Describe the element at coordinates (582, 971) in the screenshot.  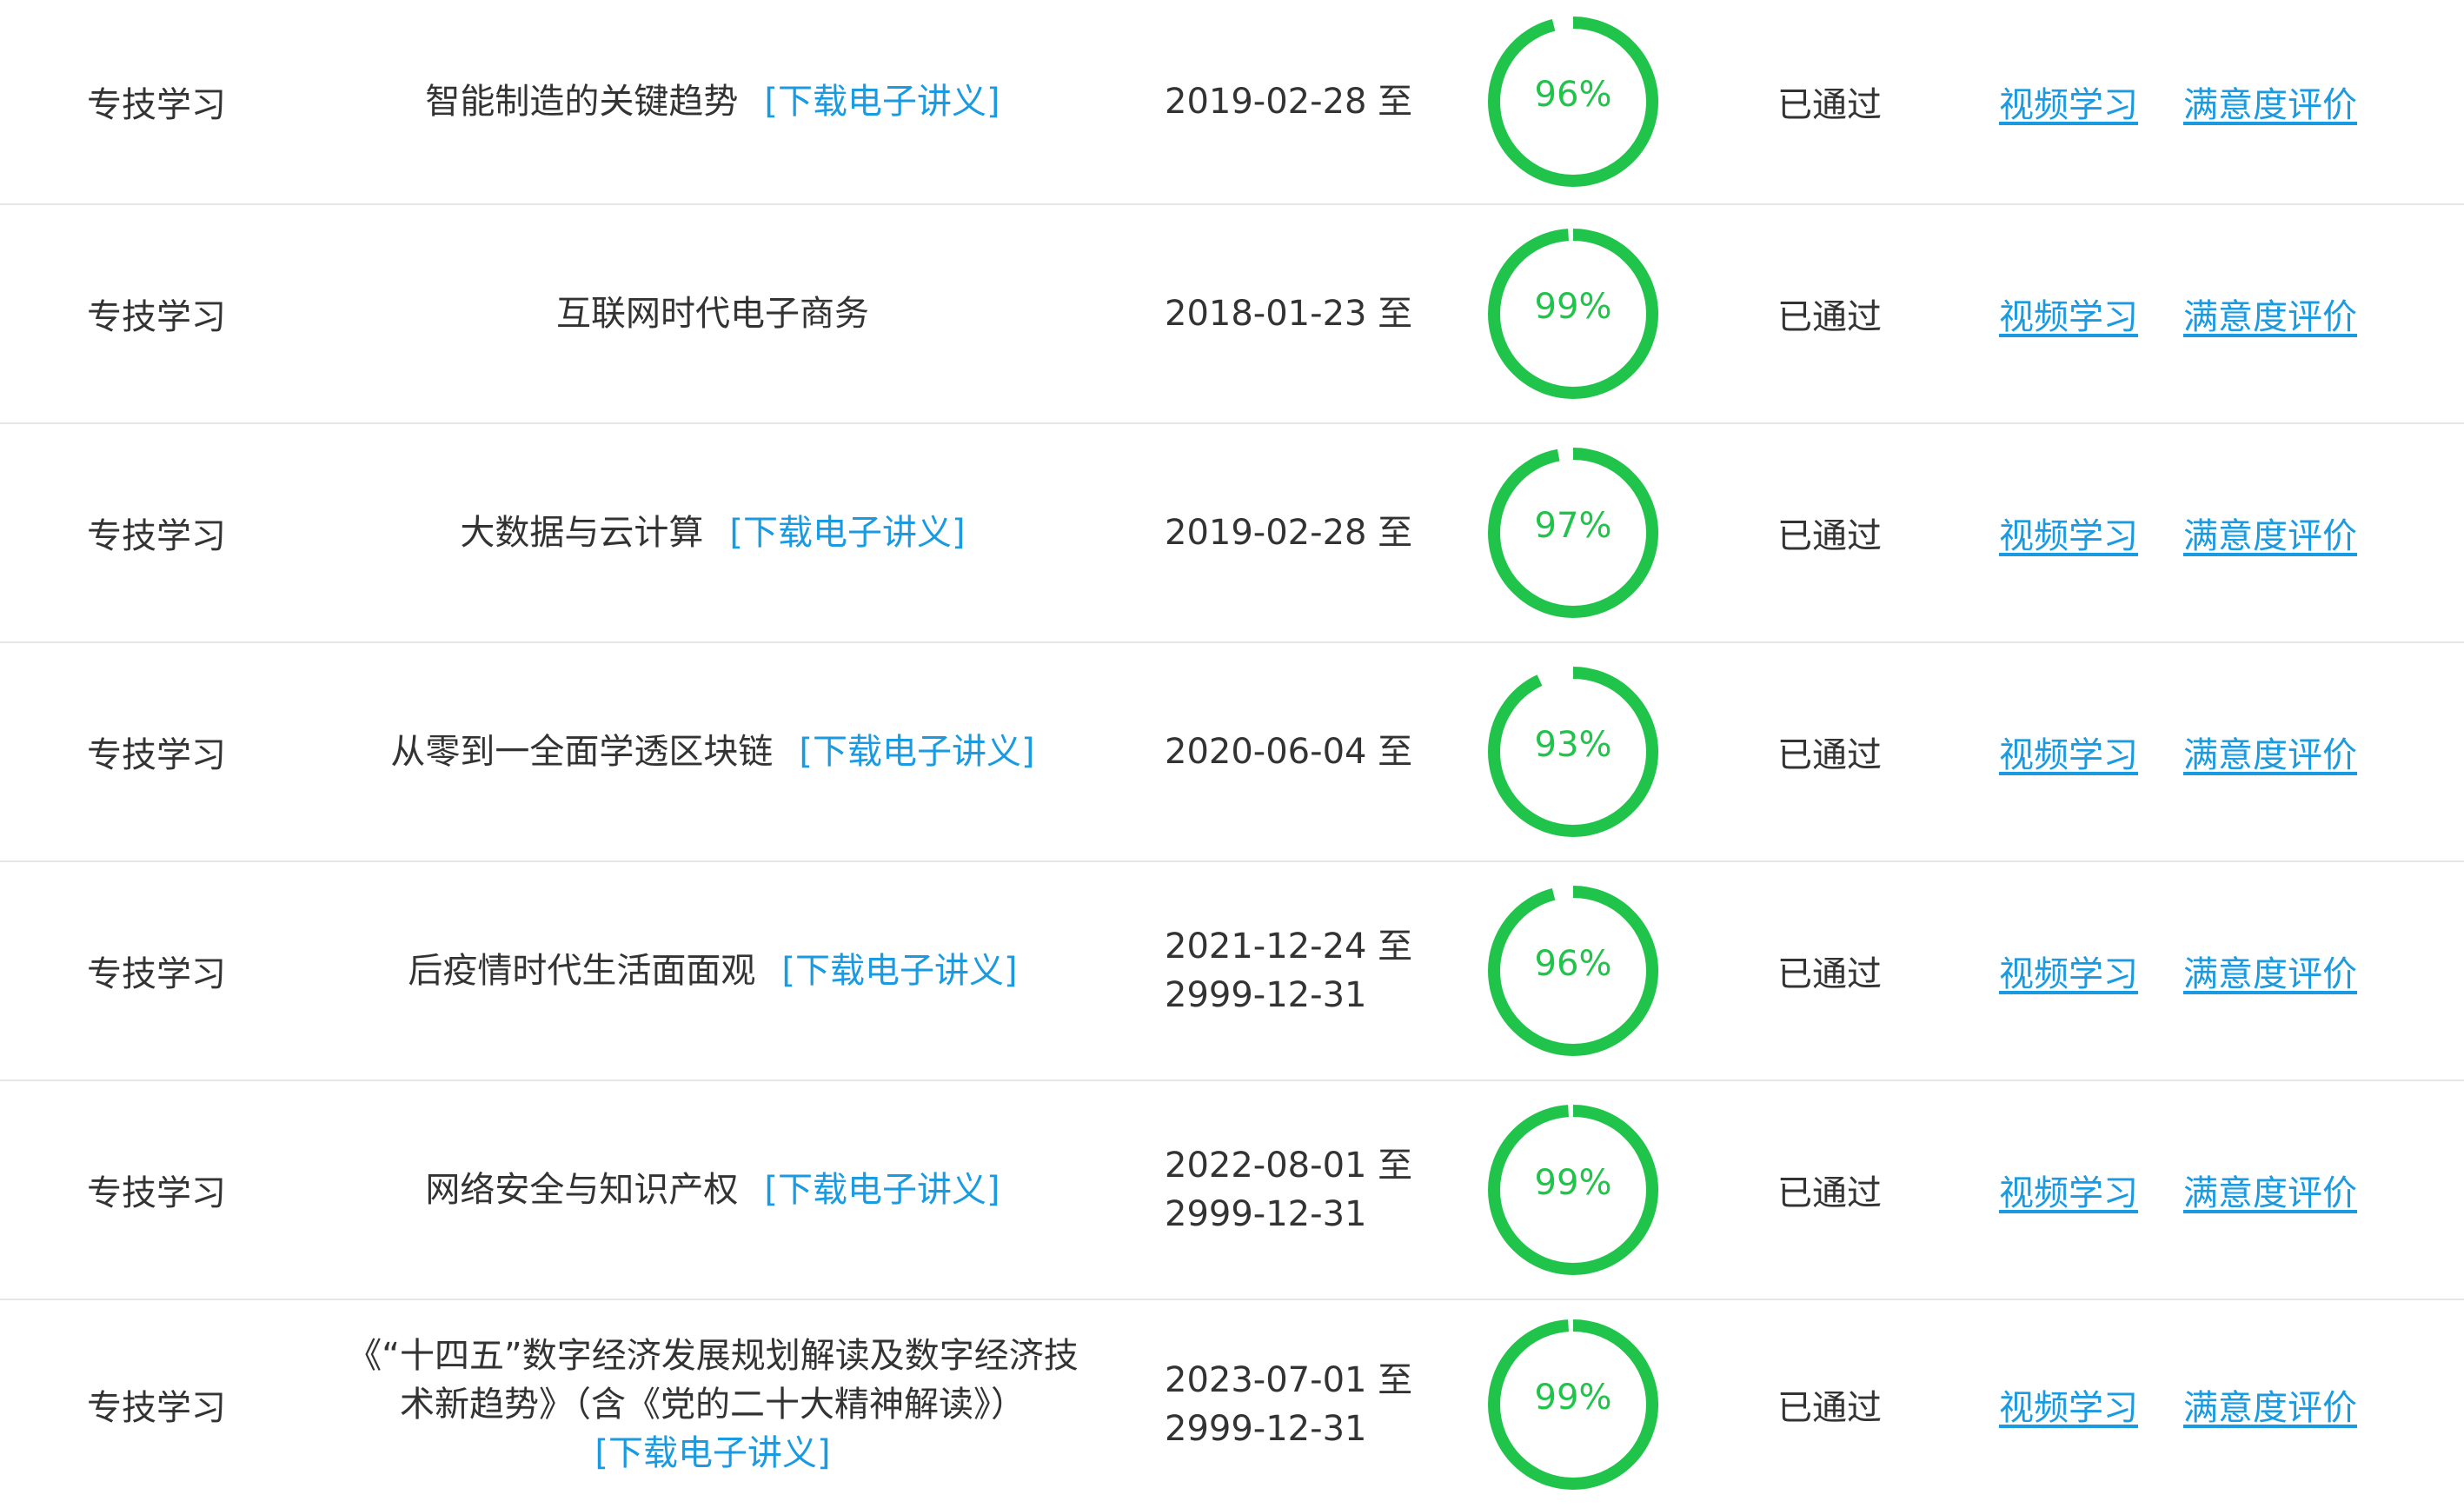
I see `course-title: 后疫情时代生活面面观` at that location.